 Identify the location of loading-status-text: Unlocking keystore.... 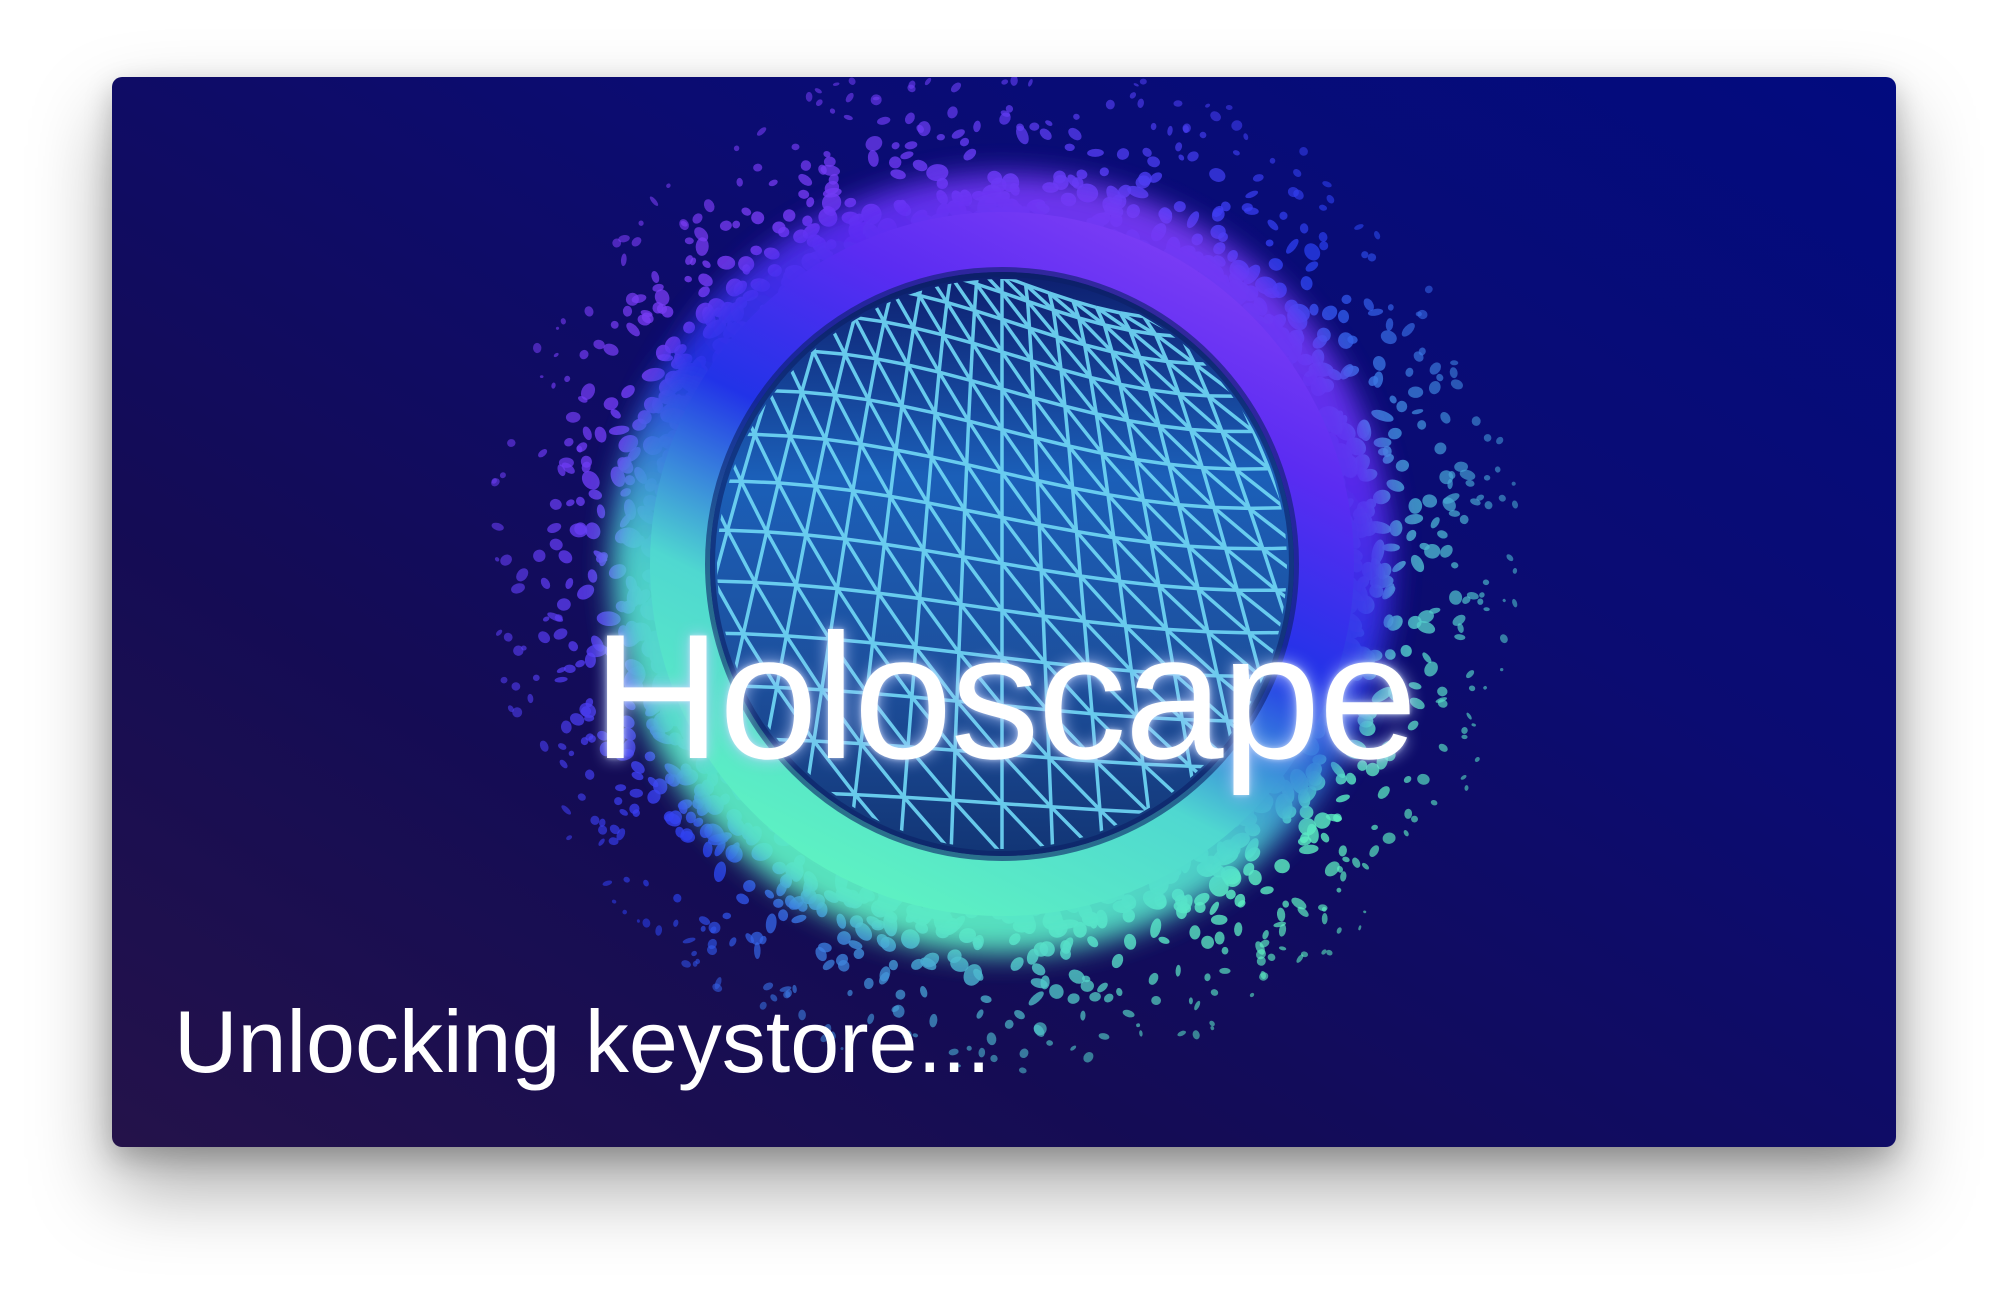
(582, 1041).